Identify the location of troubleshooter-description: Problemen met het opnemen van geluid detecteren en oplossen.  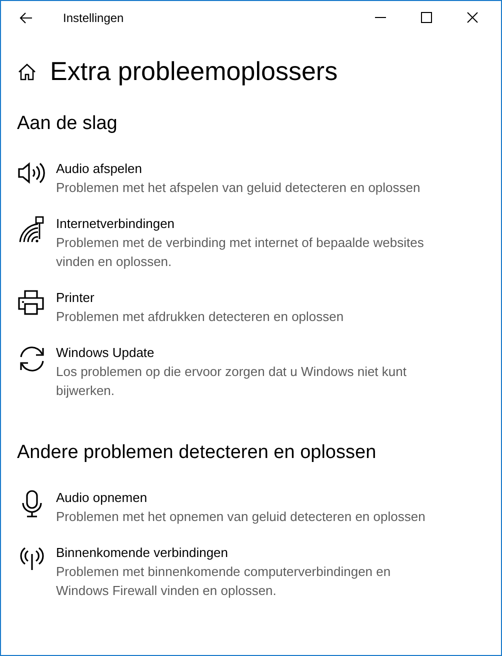
(241, 517).